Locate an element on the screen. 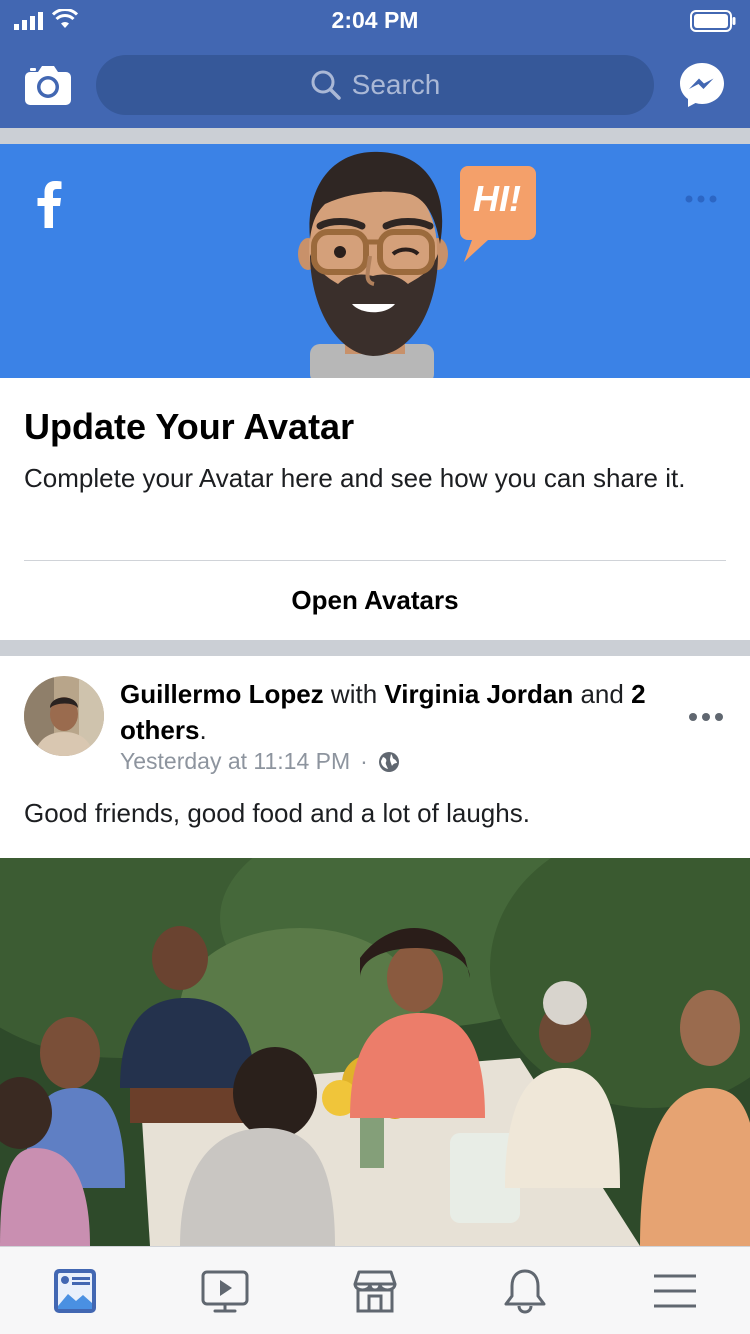 The height and width of the screenshot is (1334, 750). search-placeholder: Search is located at coordinates (396, 84).